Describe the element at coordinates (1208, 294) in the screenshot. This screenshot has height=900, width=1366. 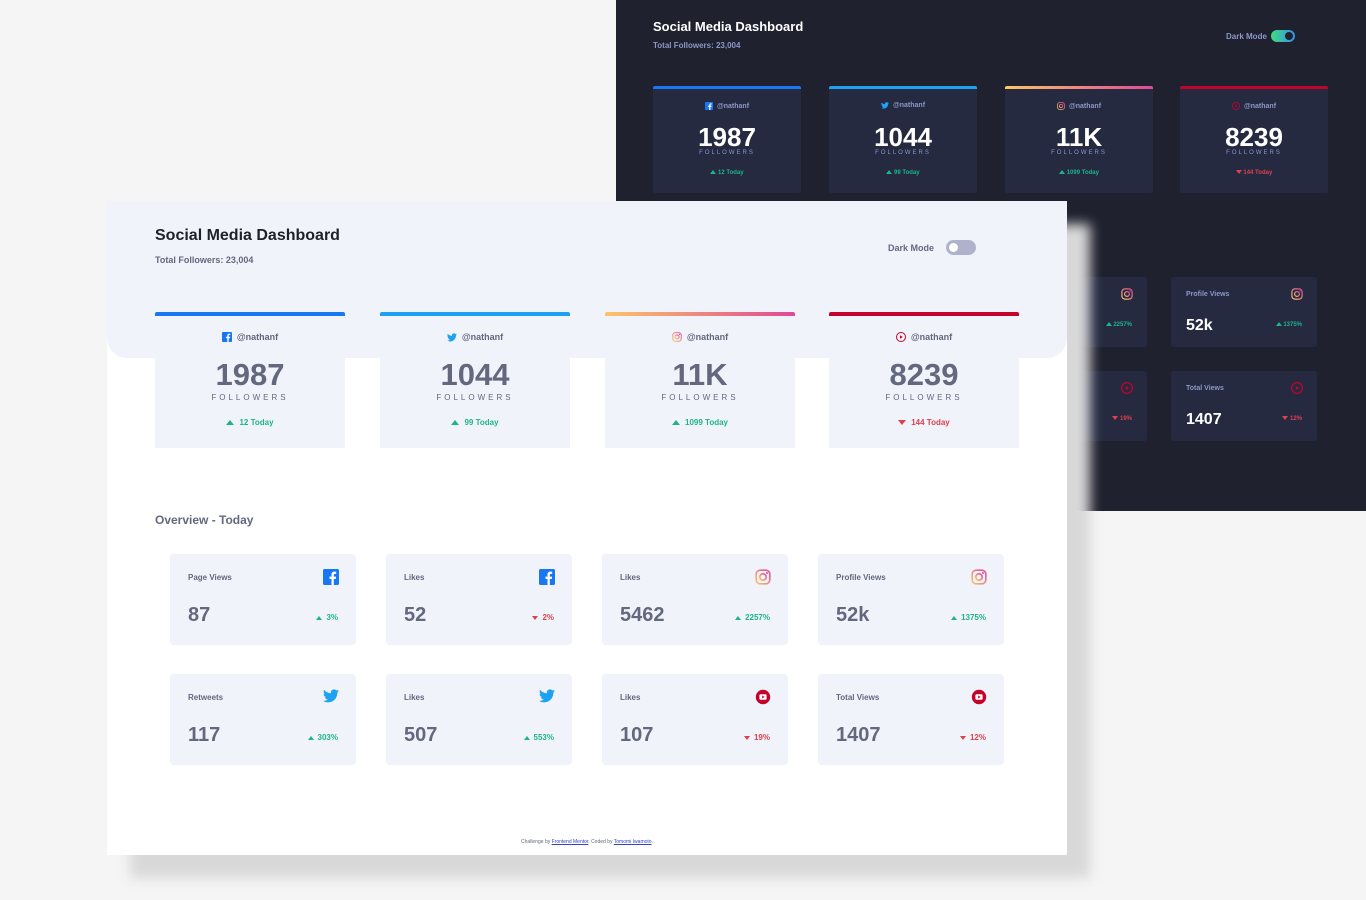
I see `metric-title: Profile Views` at that location.